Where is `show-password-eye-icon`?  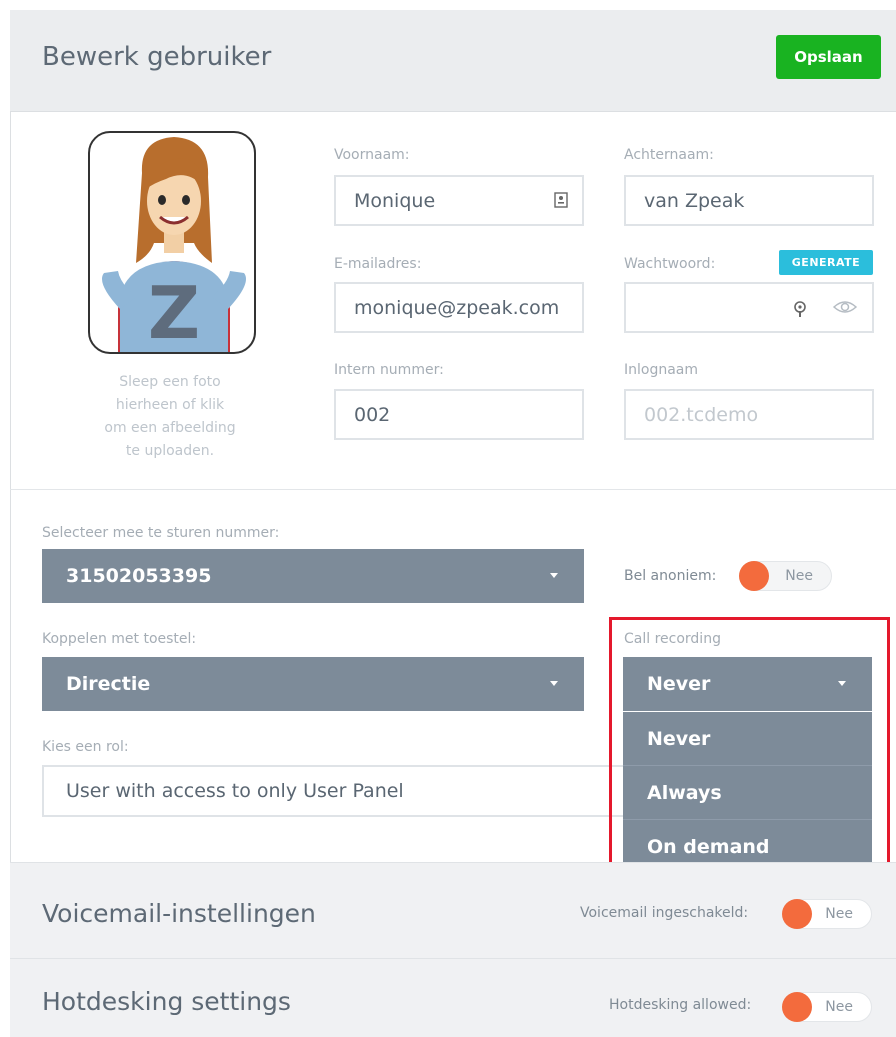
show-password-eye-icon is located at coordinates (845, 307).